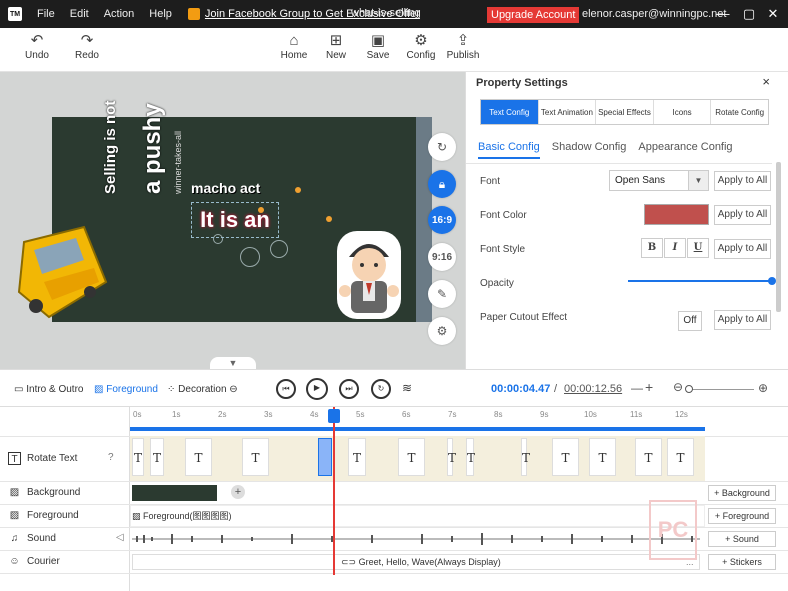 This screenshot has width=788, height=591. Describe the element at coordinates (742, 181) in the screenshot. I see `apply-font-button: Apply to All` at that location.